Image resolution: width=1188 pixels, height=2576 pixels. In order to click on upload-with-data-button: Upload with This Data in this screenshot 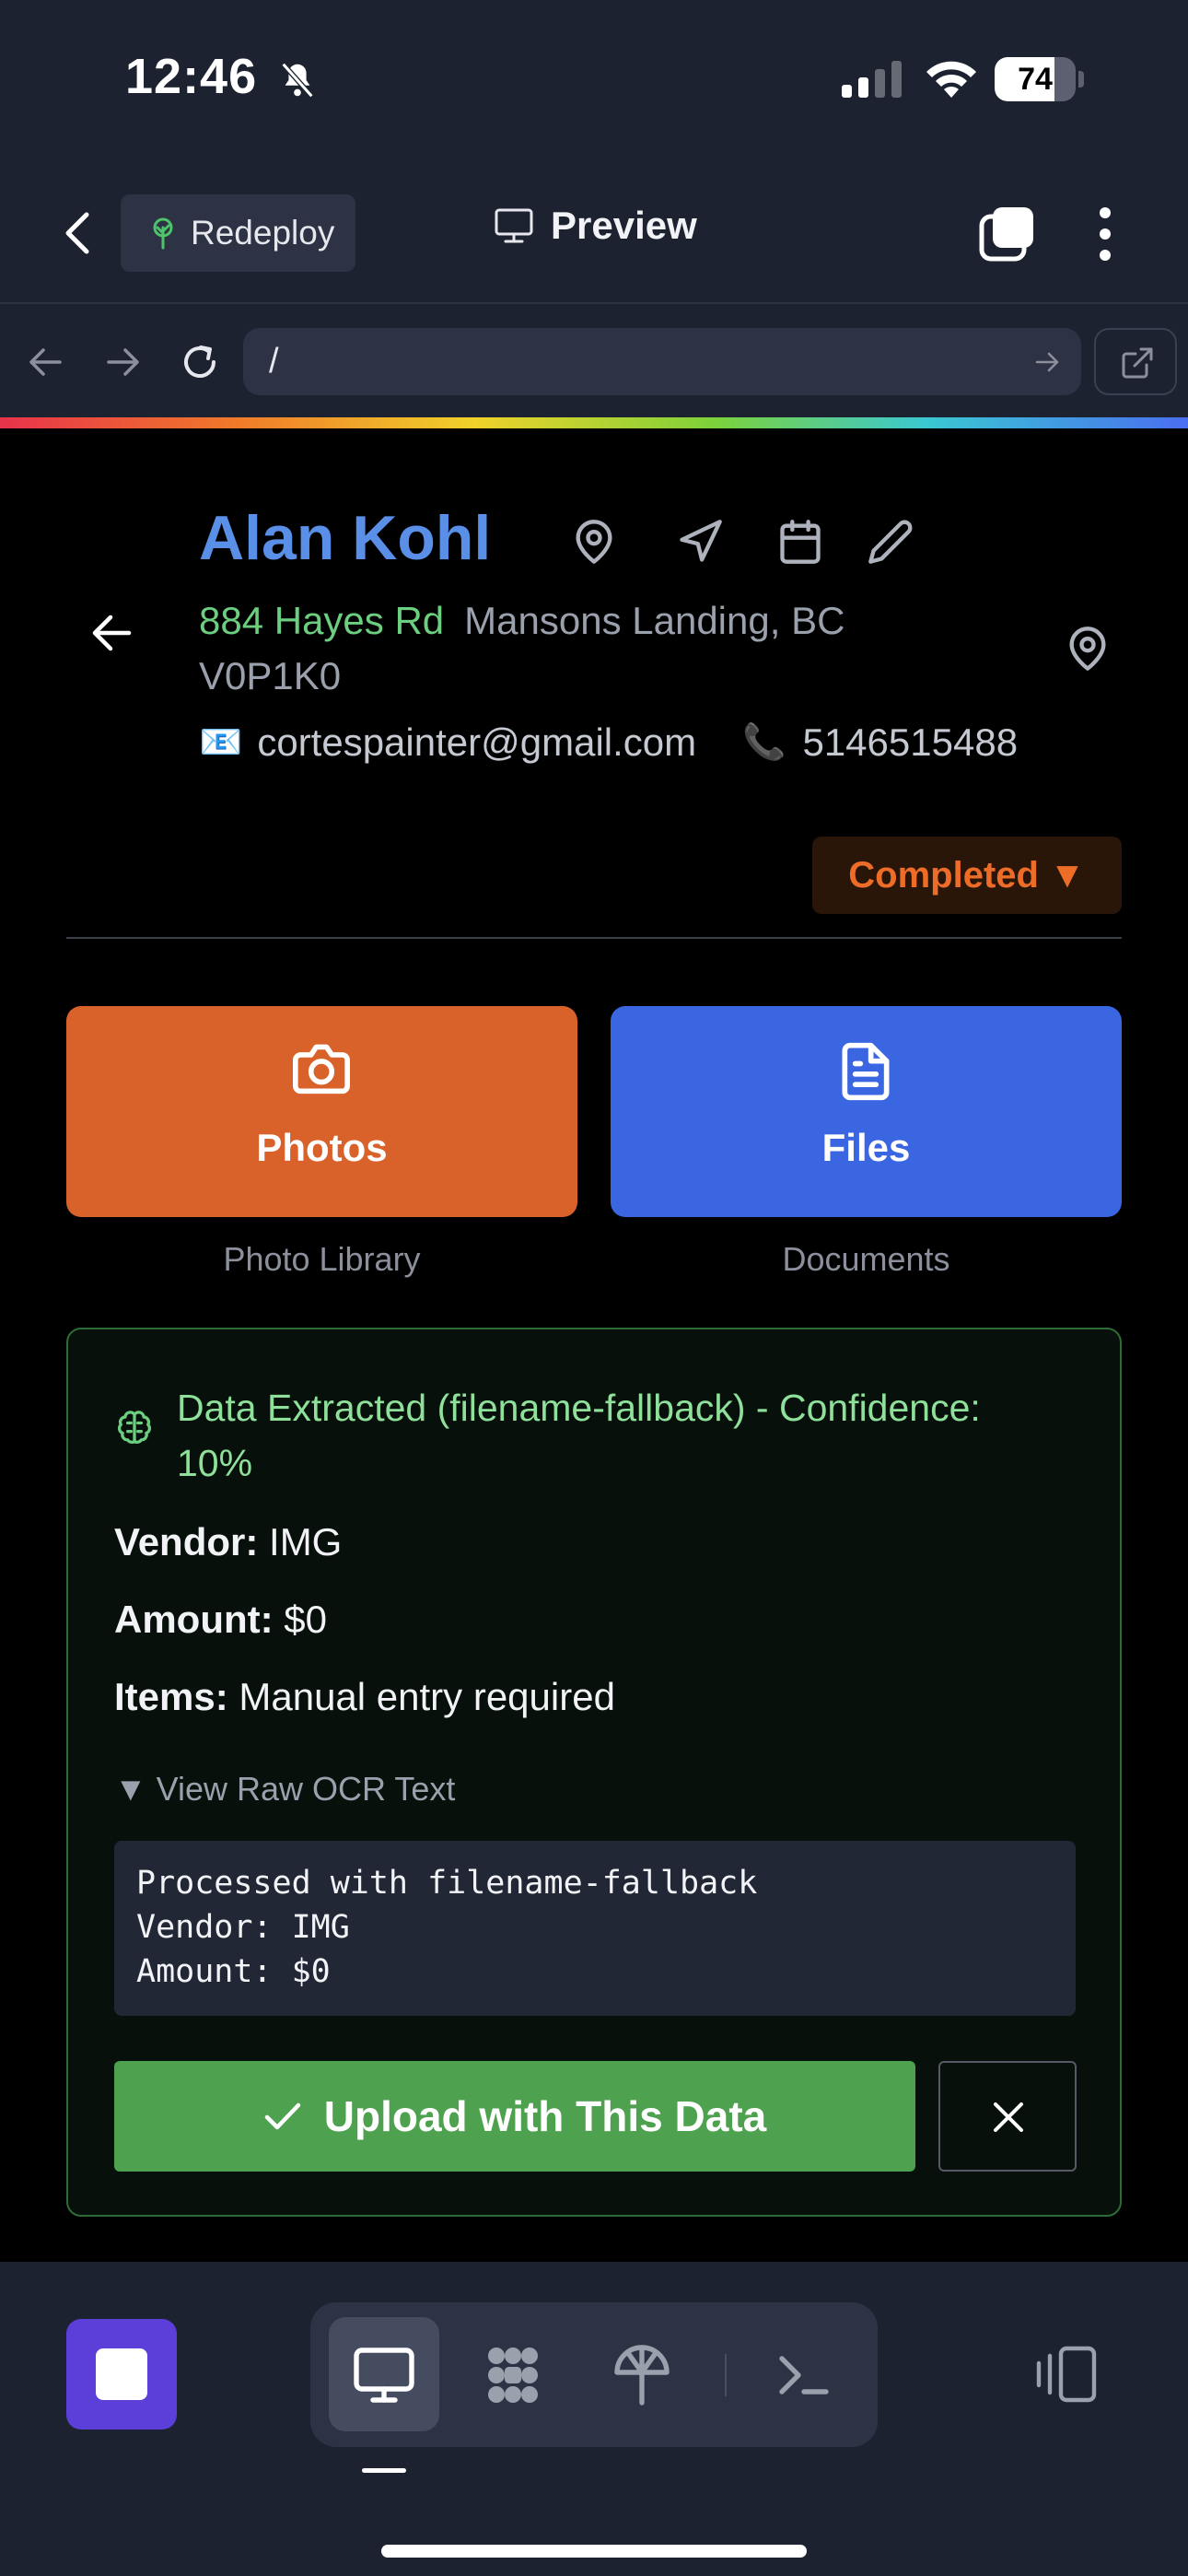, I will do `click(514, 2116)`.